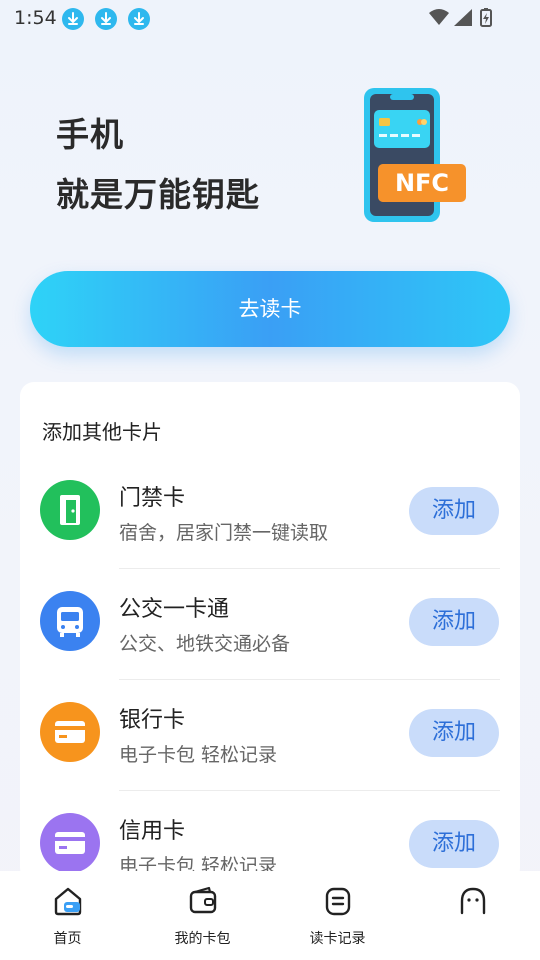 Image resolution: width=540 pixels, height=960 pixels. What do you see at coordinates (152, 831) in the screenshot?
I see `card-name: 信用卡` at bounding box center [152, 831].